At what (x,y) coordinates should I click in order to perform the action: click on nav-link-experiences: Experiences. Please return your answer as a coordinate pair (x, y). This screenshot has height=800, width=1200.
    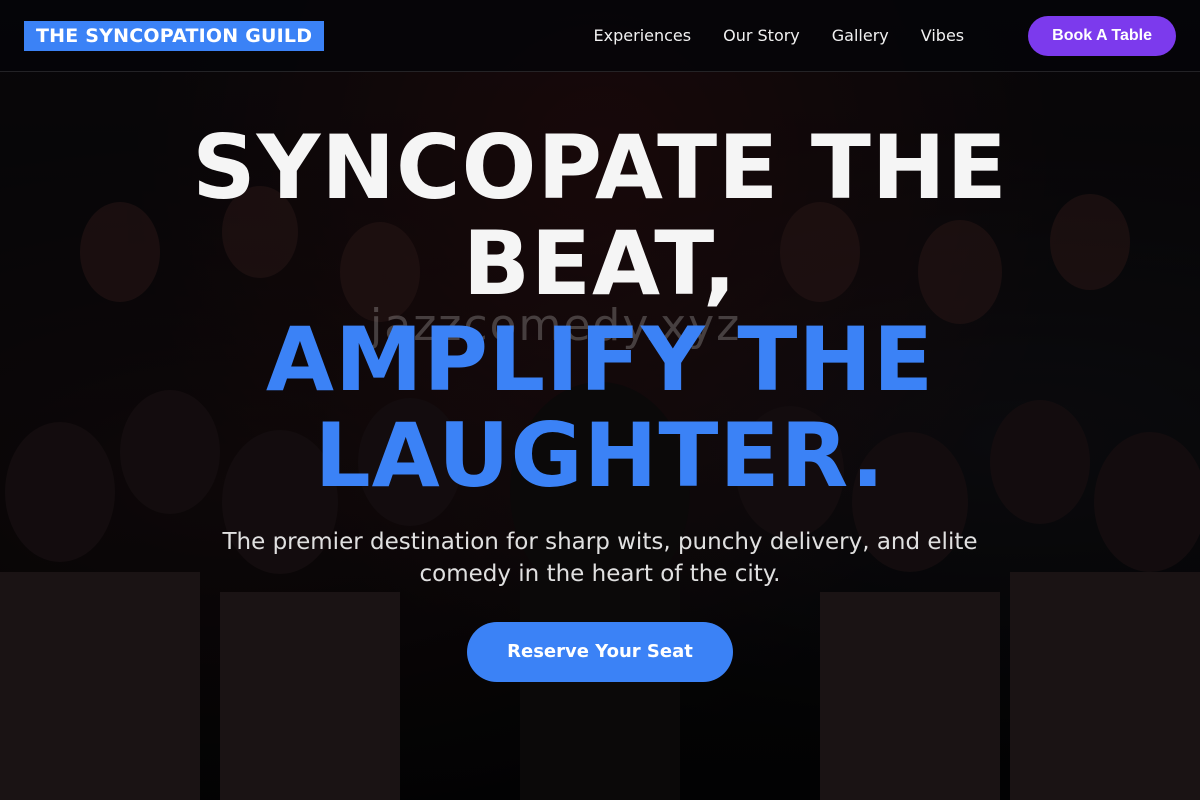
    Looking at the image, I should click on (643, 35).